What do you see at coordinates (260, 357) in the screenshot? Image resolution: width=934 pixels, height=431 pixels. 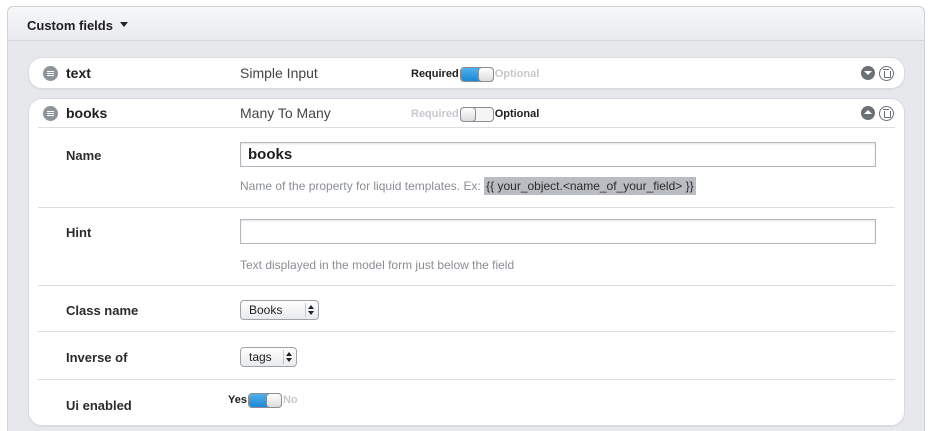 I see `inverse-of-value: tags` at bounding box center [260, 357].